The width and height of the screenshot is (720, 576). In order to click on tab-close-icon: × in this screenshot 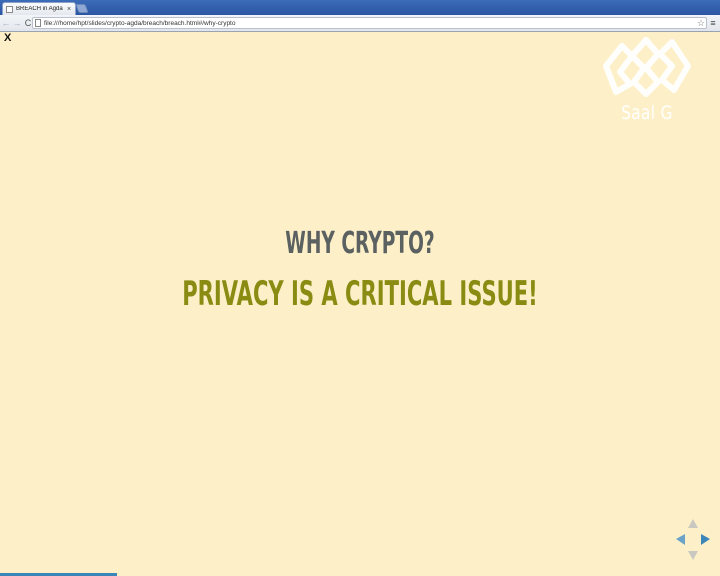, I will do `click(69, 9)`.